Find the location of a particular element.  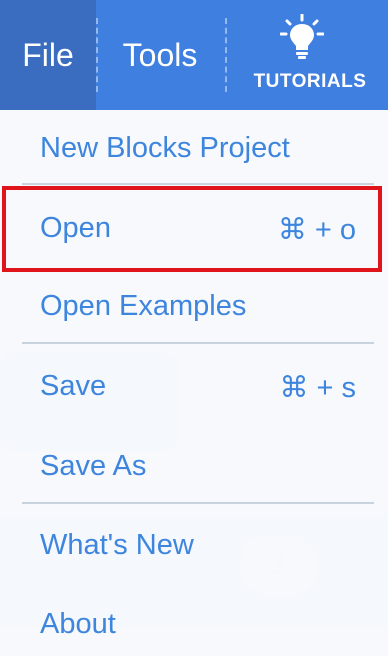

menu-item-label: New Blocks Project is located at coordinates (165, 148).